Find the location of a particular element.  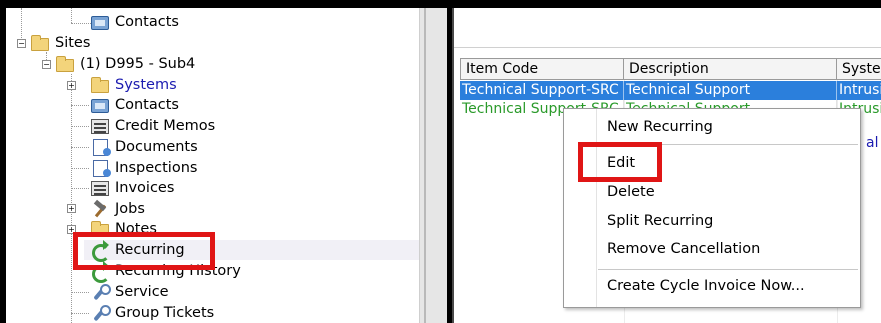

tree-item-label: Invoices is located at coordinates (145, 188).